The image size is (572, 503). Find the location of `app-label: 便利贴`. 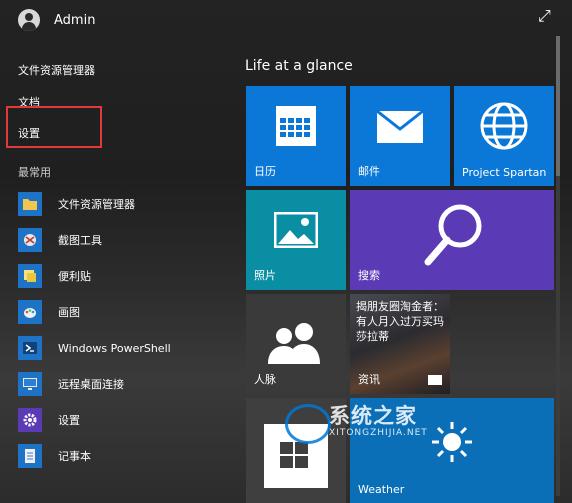

app-label: 便利贴 is located at coordinates (74, 276).